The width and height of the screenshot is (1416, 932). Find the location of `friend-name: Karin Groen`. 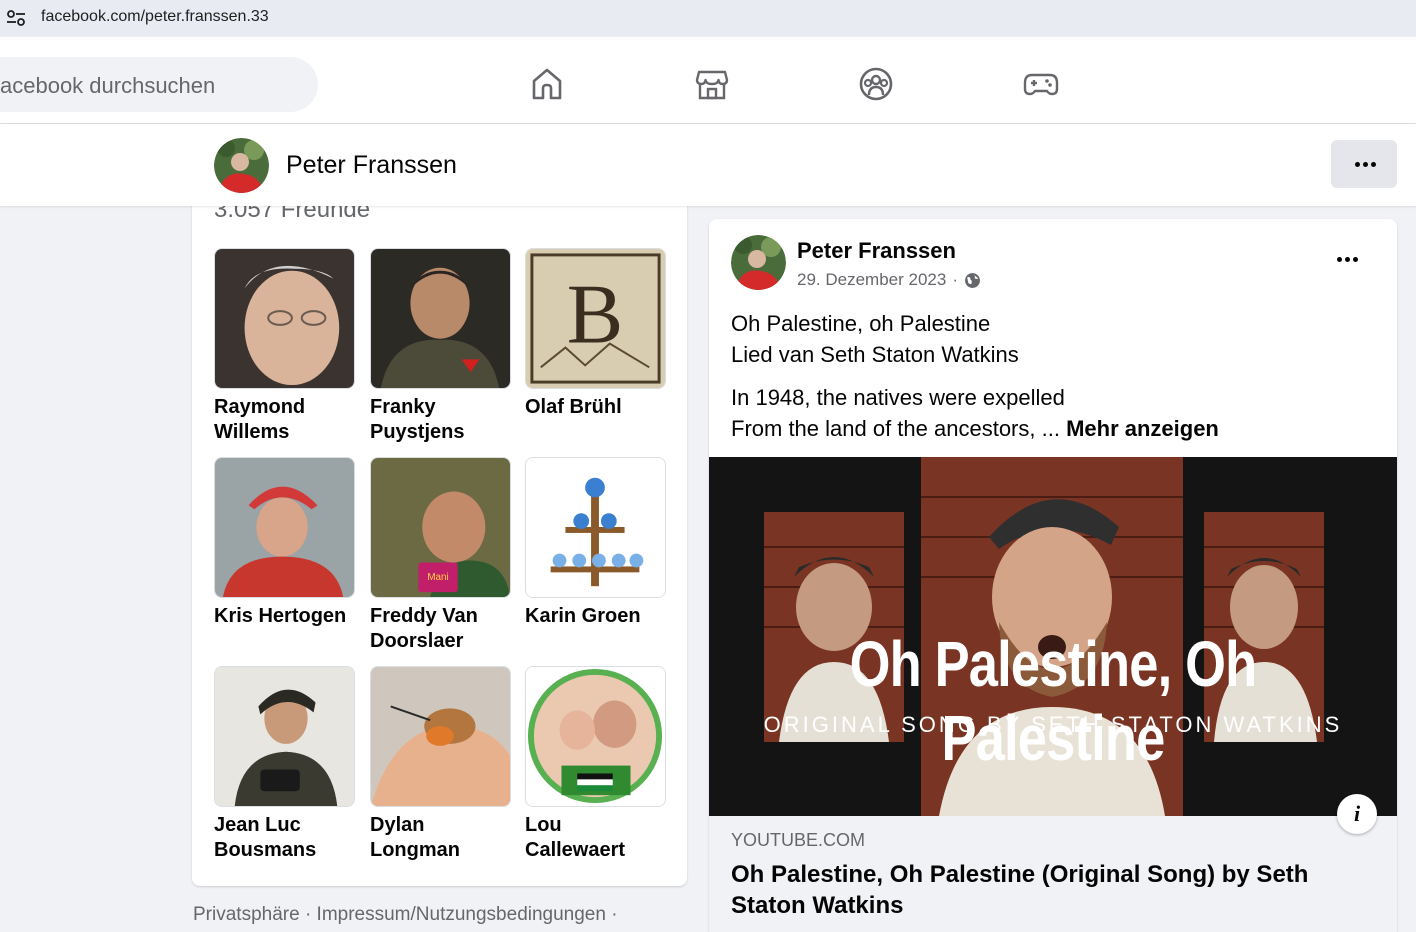

friend-name: Karin Groen is located at coordinates (595, 616).